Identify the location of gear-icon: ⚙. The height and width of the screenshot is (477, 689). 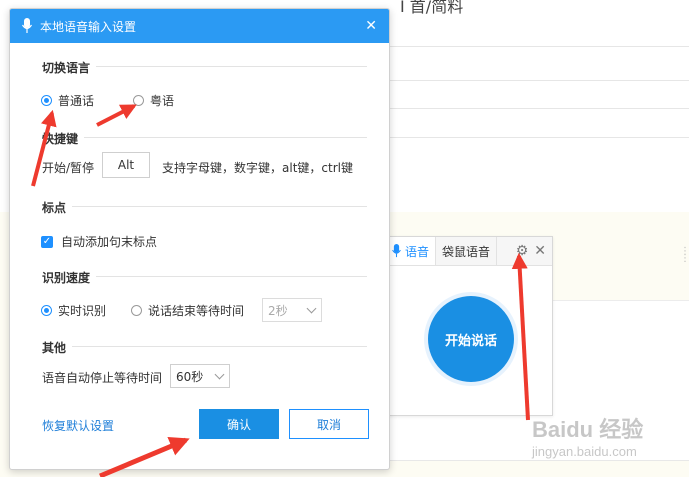
(522, 251).